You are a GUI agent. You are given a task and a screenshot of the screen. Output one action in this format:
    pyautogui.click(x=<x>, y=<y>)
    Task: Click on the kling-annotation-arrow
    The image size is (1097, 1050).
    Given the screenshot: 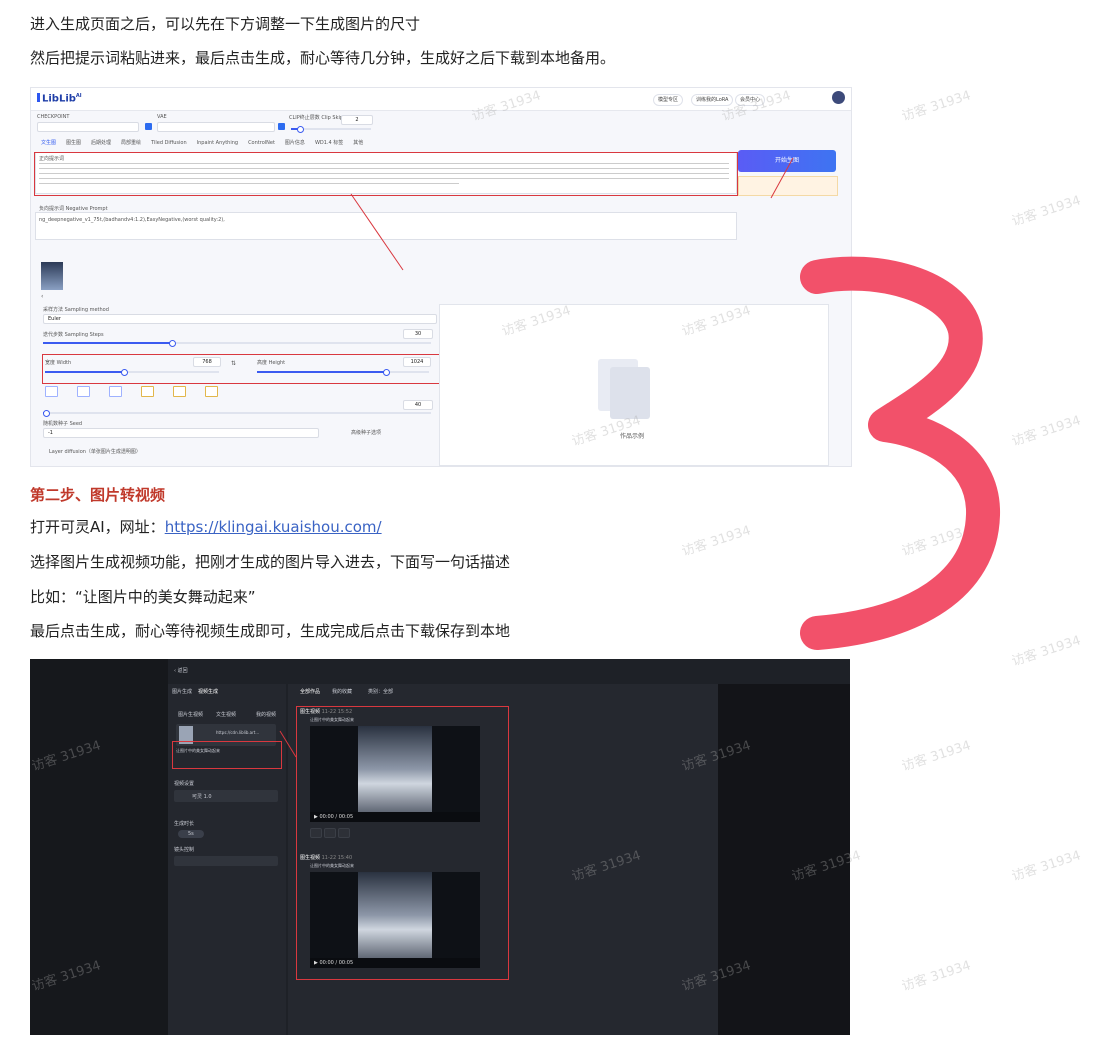 What is the action you would take?
    pyautogui.click(x=288, y=744)
    